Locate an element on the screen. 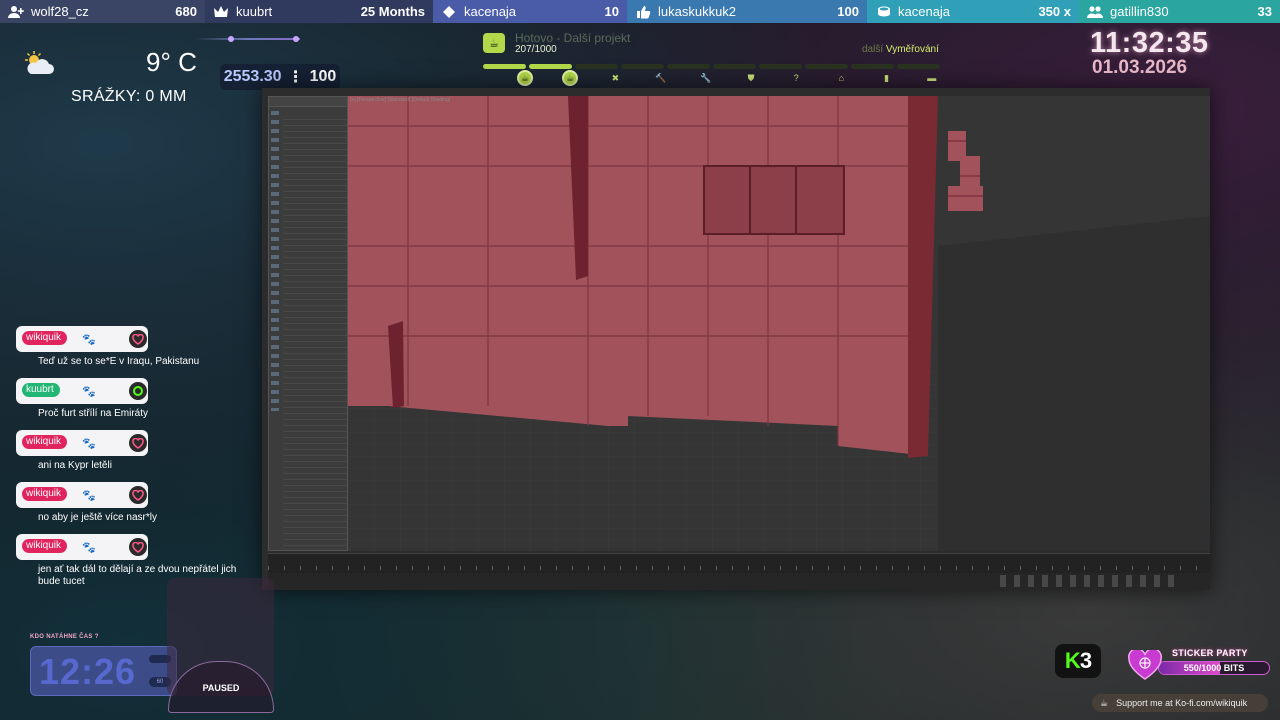 This screenshot has height=720, width=1280. progress-next-value: Vyměřování is located at coordinates (912, 49).